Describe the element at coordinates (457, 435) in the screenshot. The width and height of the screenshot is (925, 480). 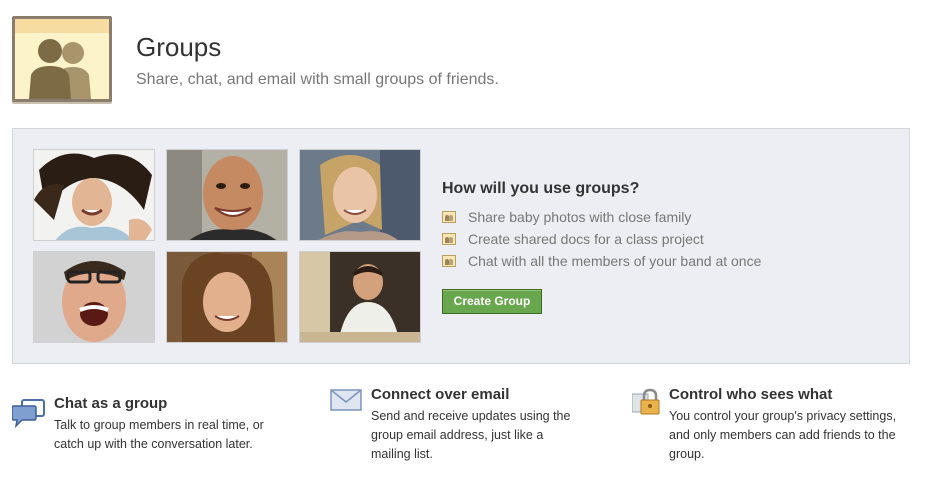
I see `desc-line: group email address, just like a` at that location.